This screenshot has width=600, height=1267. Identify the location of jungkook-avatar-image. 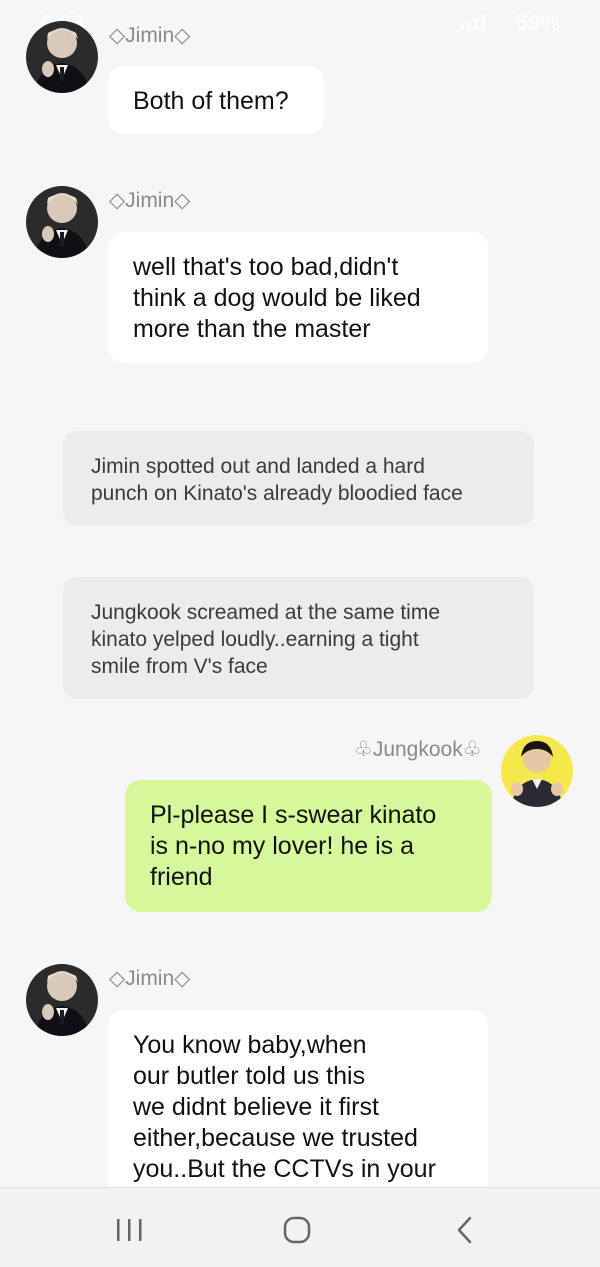
(537, 771).